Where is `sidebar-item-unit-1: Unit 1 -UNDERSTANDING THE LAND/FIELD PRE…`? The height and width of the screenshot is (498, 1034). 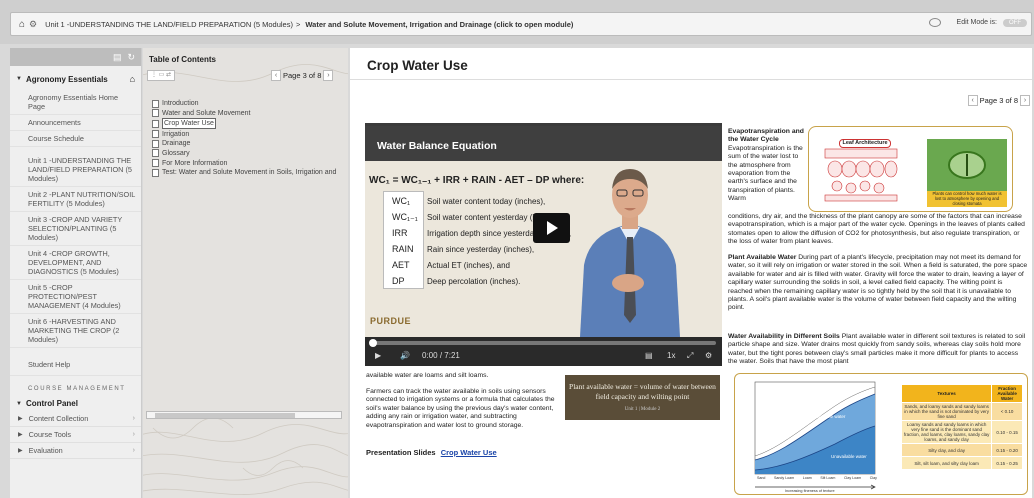 sidebar-item-unit-1: Unit 1 -UNDERSTANDING THE LAND/FIELD PRE… is located at coordinates (75, 170).